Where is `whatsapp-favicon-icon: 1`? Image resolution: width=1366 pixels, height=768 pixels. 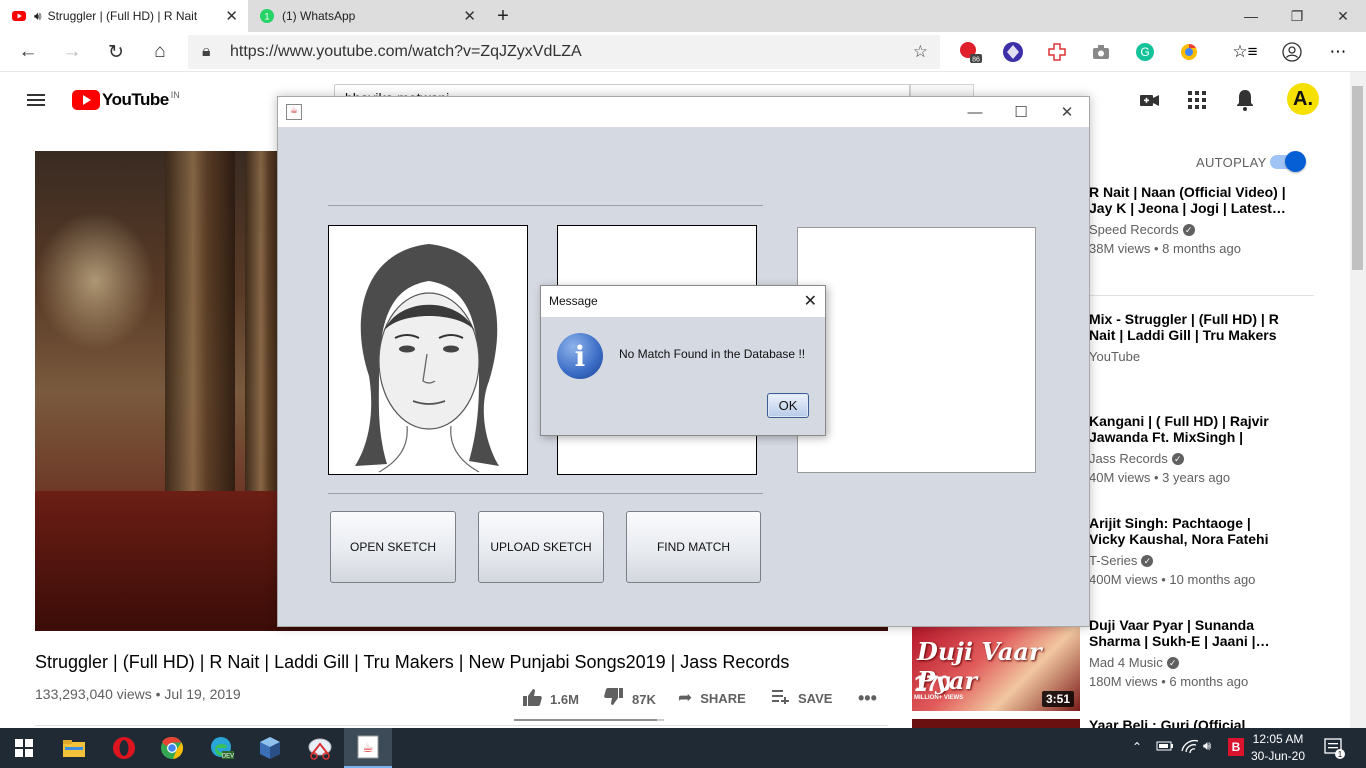
whatsapp-favicon-icon: 1 is located at coordinates (267, 16).